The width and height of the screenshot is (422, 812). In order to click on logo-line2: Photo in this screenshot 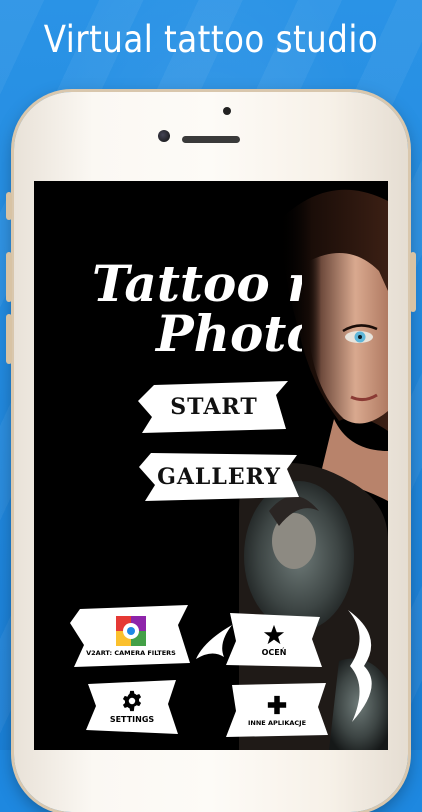, I will do `click(228, 333)`.